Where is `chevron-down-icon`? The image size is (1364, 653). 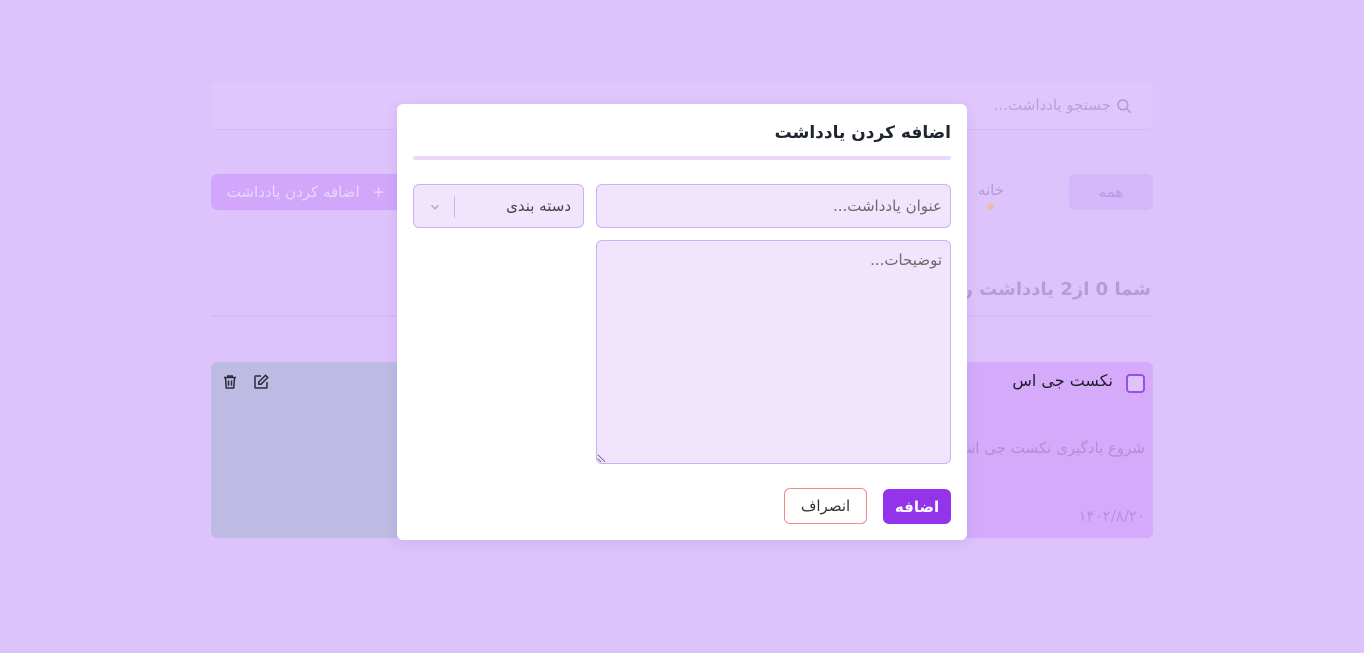 chevron-down-icon is located at coordinates (435, 207).